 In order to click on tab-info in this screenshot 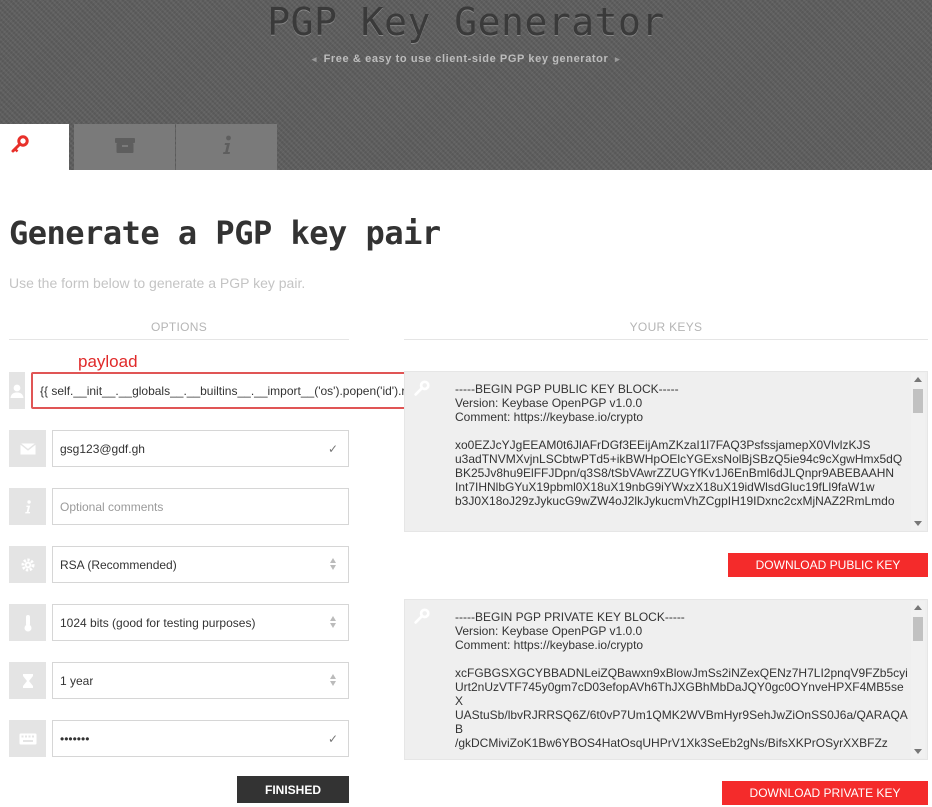, I will do `click(226, 147)`.